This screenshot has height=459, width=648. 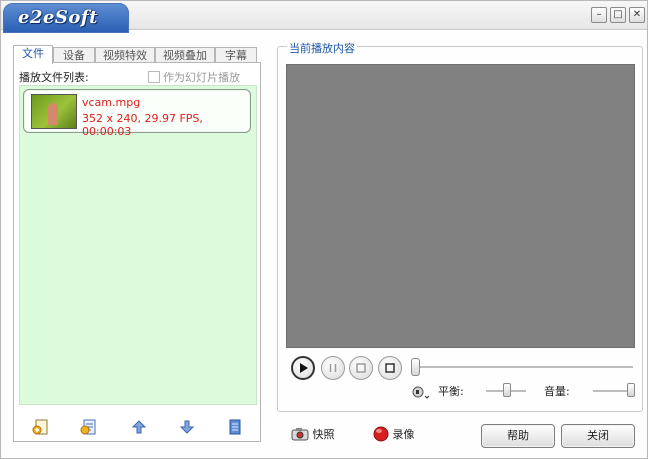 I want to click on record-button: 录像, so click(x=394, y=434).